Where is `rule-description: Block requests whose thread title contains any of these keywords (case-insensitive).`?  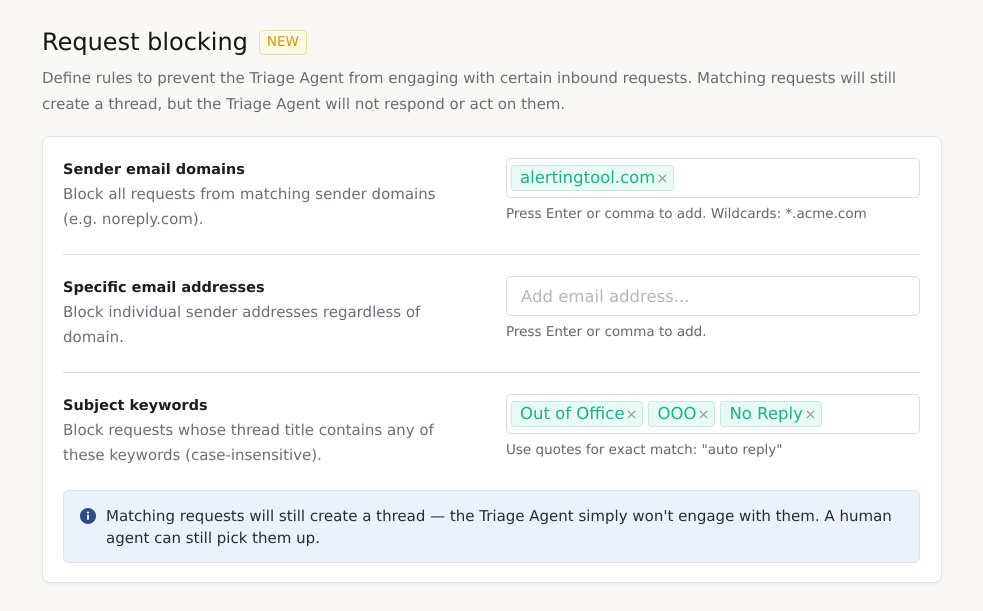 rule-description: Block requests whose thread title contains any of these keywords (case-insensitive). is located at coordinates (249, 443).